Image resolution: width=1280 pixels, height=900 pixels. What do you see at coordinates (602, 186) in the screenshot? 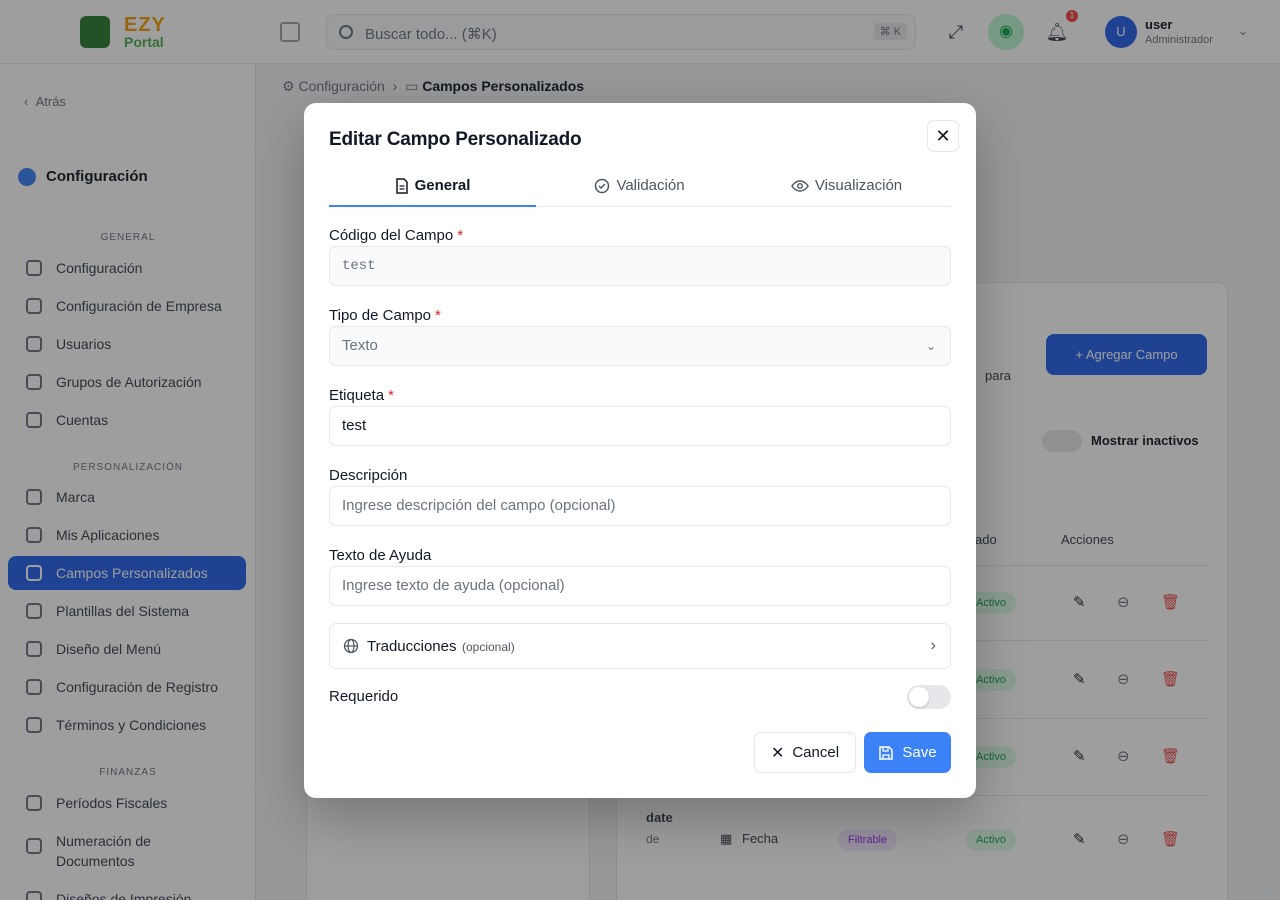
I see `check-circle-icon` at bounding box center [602, 186].